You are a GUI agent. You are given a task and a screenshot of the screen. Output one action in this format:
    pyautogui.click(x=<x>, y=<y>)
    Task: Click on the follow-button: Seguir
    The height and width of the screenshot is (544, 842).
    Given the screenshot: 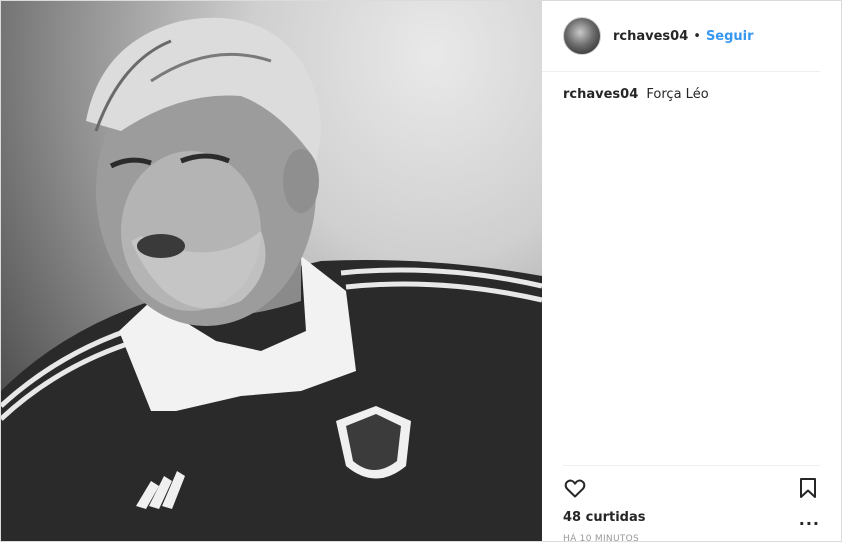 What is the action you would take?
    pyautogui.click(x=730, y=36)
    